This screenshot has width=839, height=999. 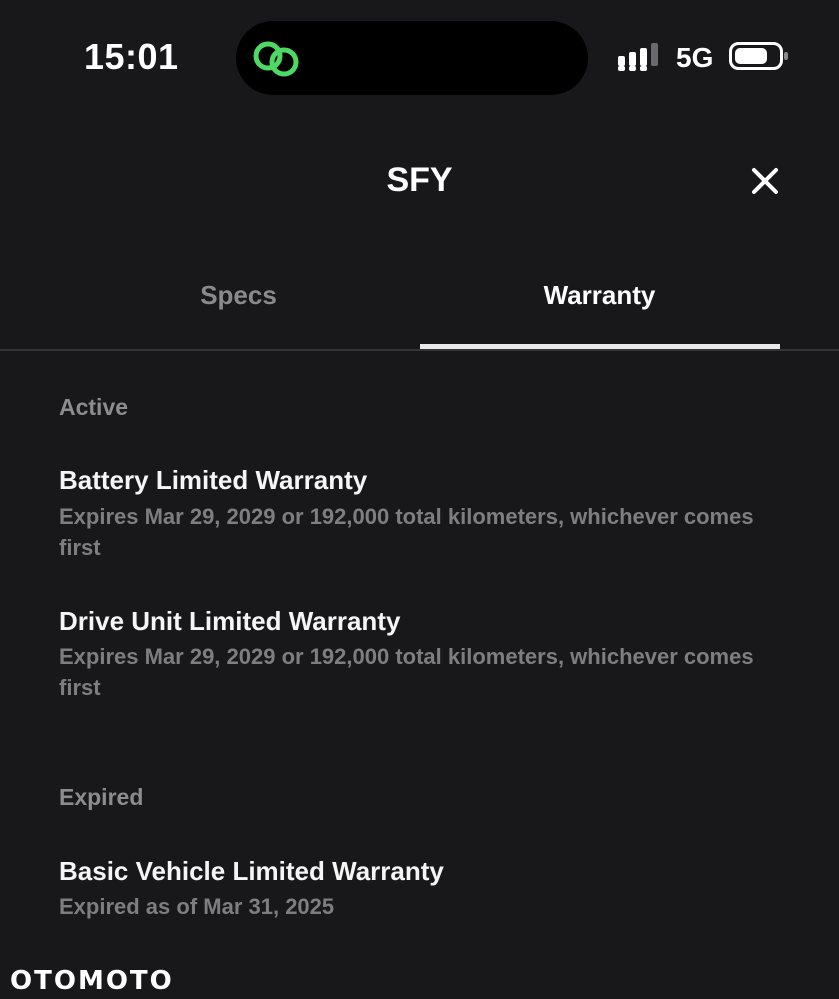 I want to click on page-title: SFY, so click(x=419, y=180).